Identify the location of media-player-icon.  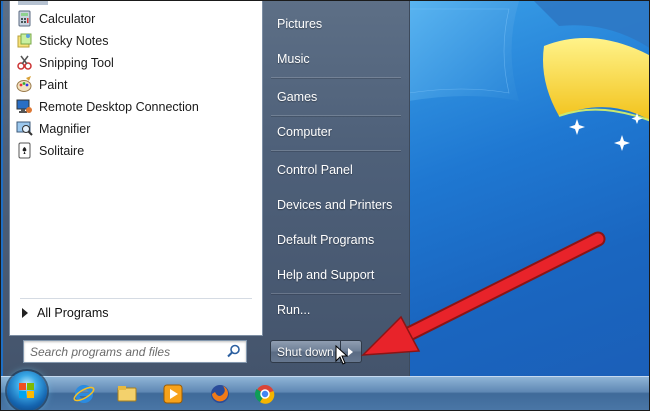
(173, 394).